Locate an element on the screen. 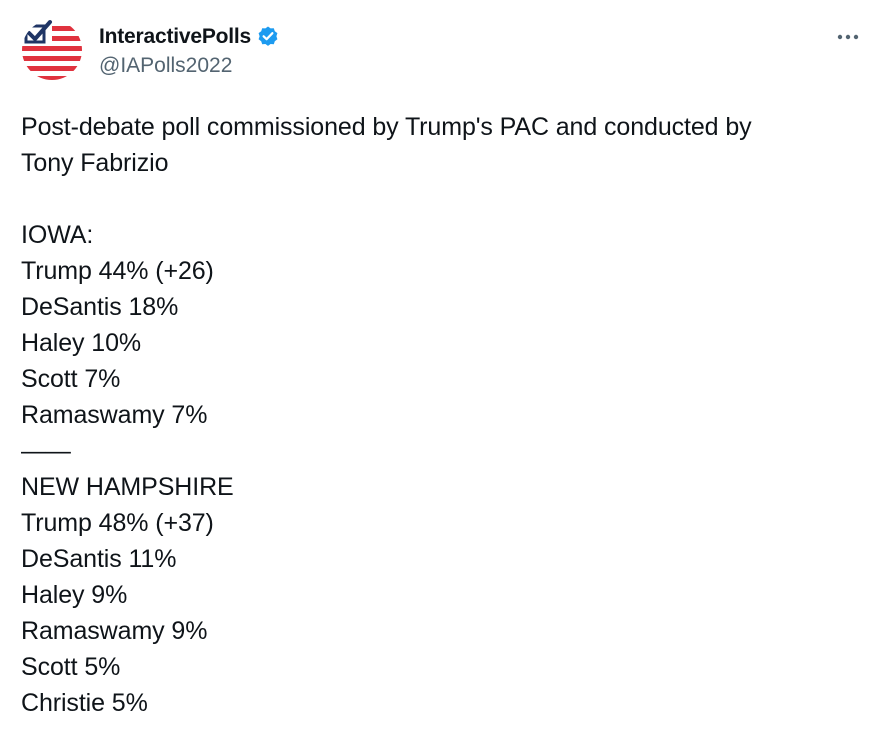 The image size is (880, 734). new-hampshire-result: Haley 9% is located at coordinates (74, 595).